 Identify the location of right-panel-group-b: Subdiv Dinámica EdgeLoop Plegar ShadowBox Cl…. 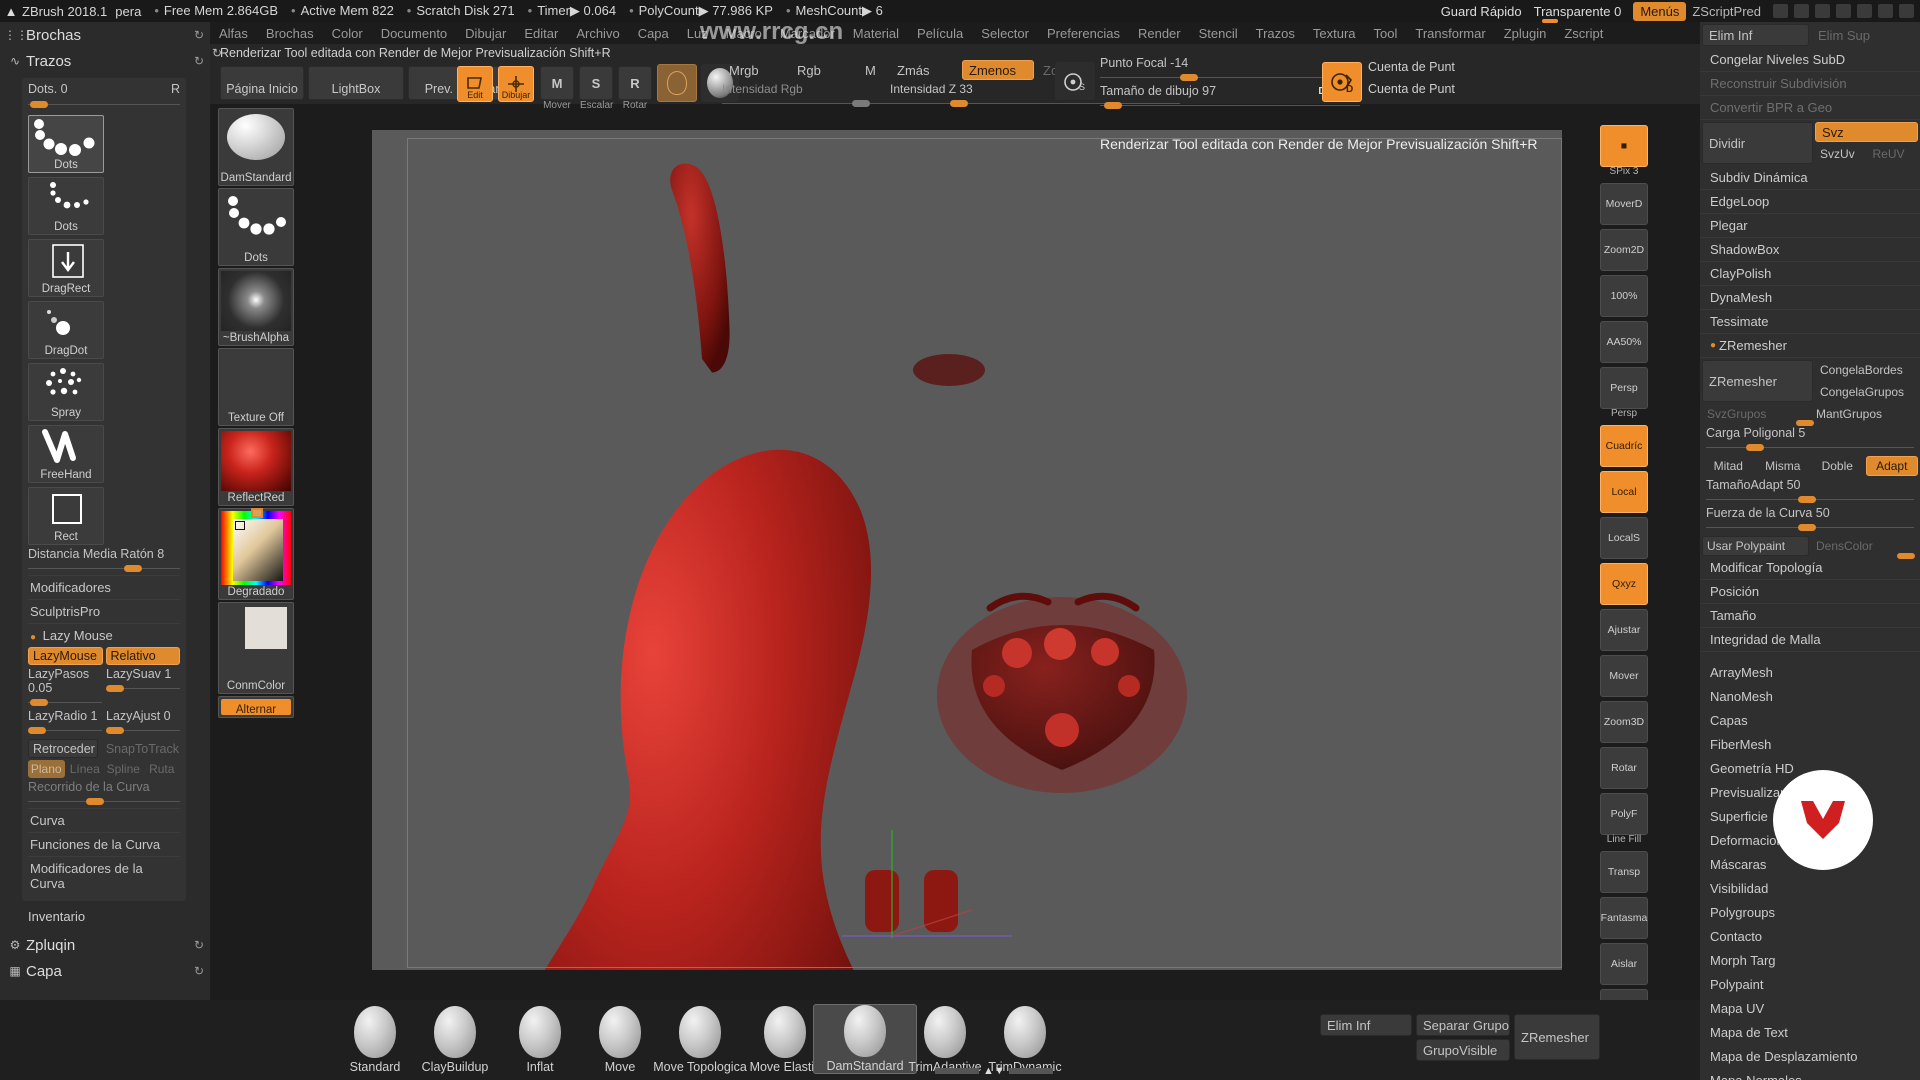
(1810, 250).